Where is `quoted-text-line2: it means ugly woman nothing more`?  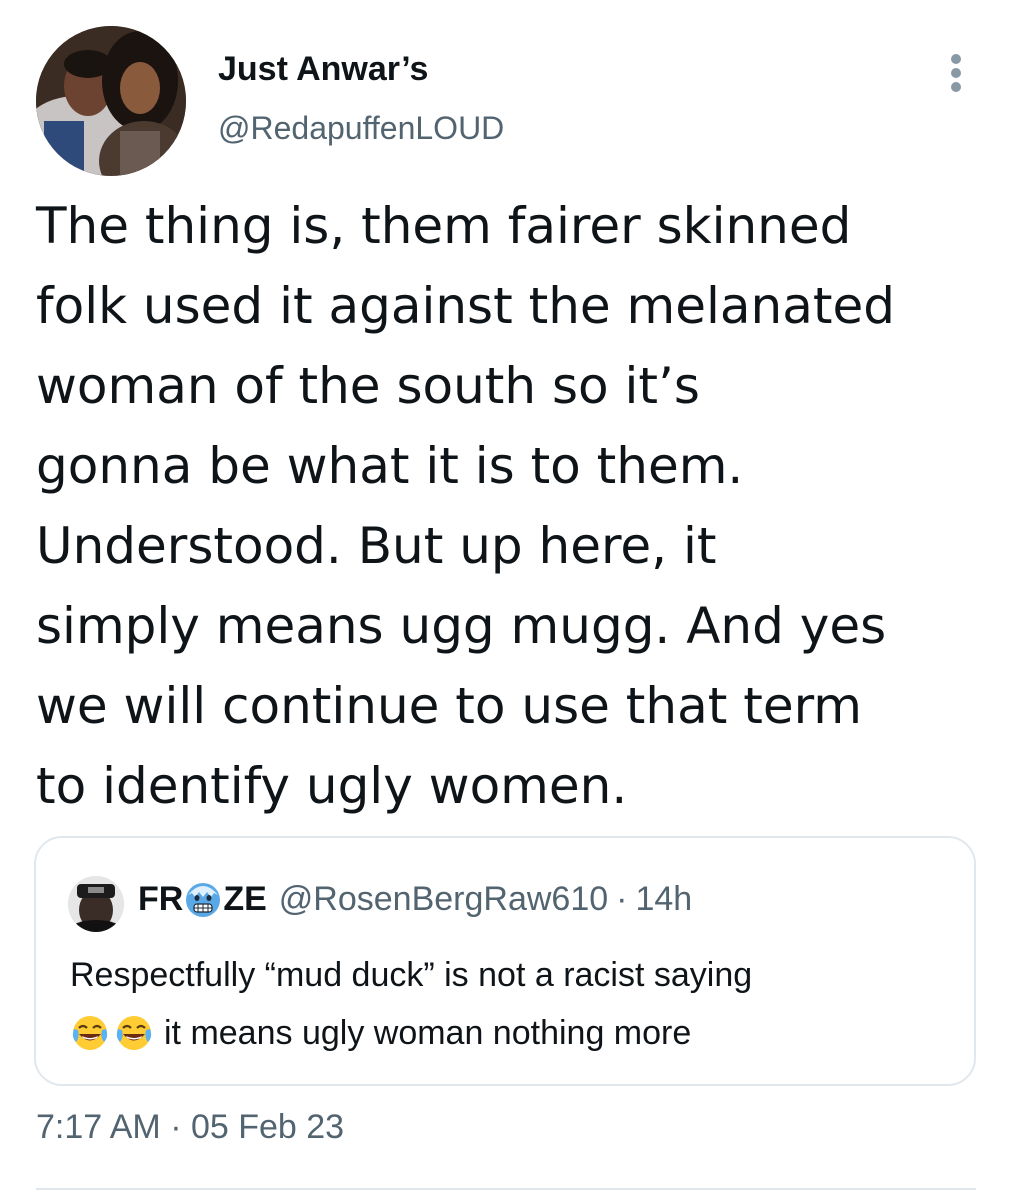
quoted-text-line2: it means ugly woman nothing more is located at coordinates (428, 1033).